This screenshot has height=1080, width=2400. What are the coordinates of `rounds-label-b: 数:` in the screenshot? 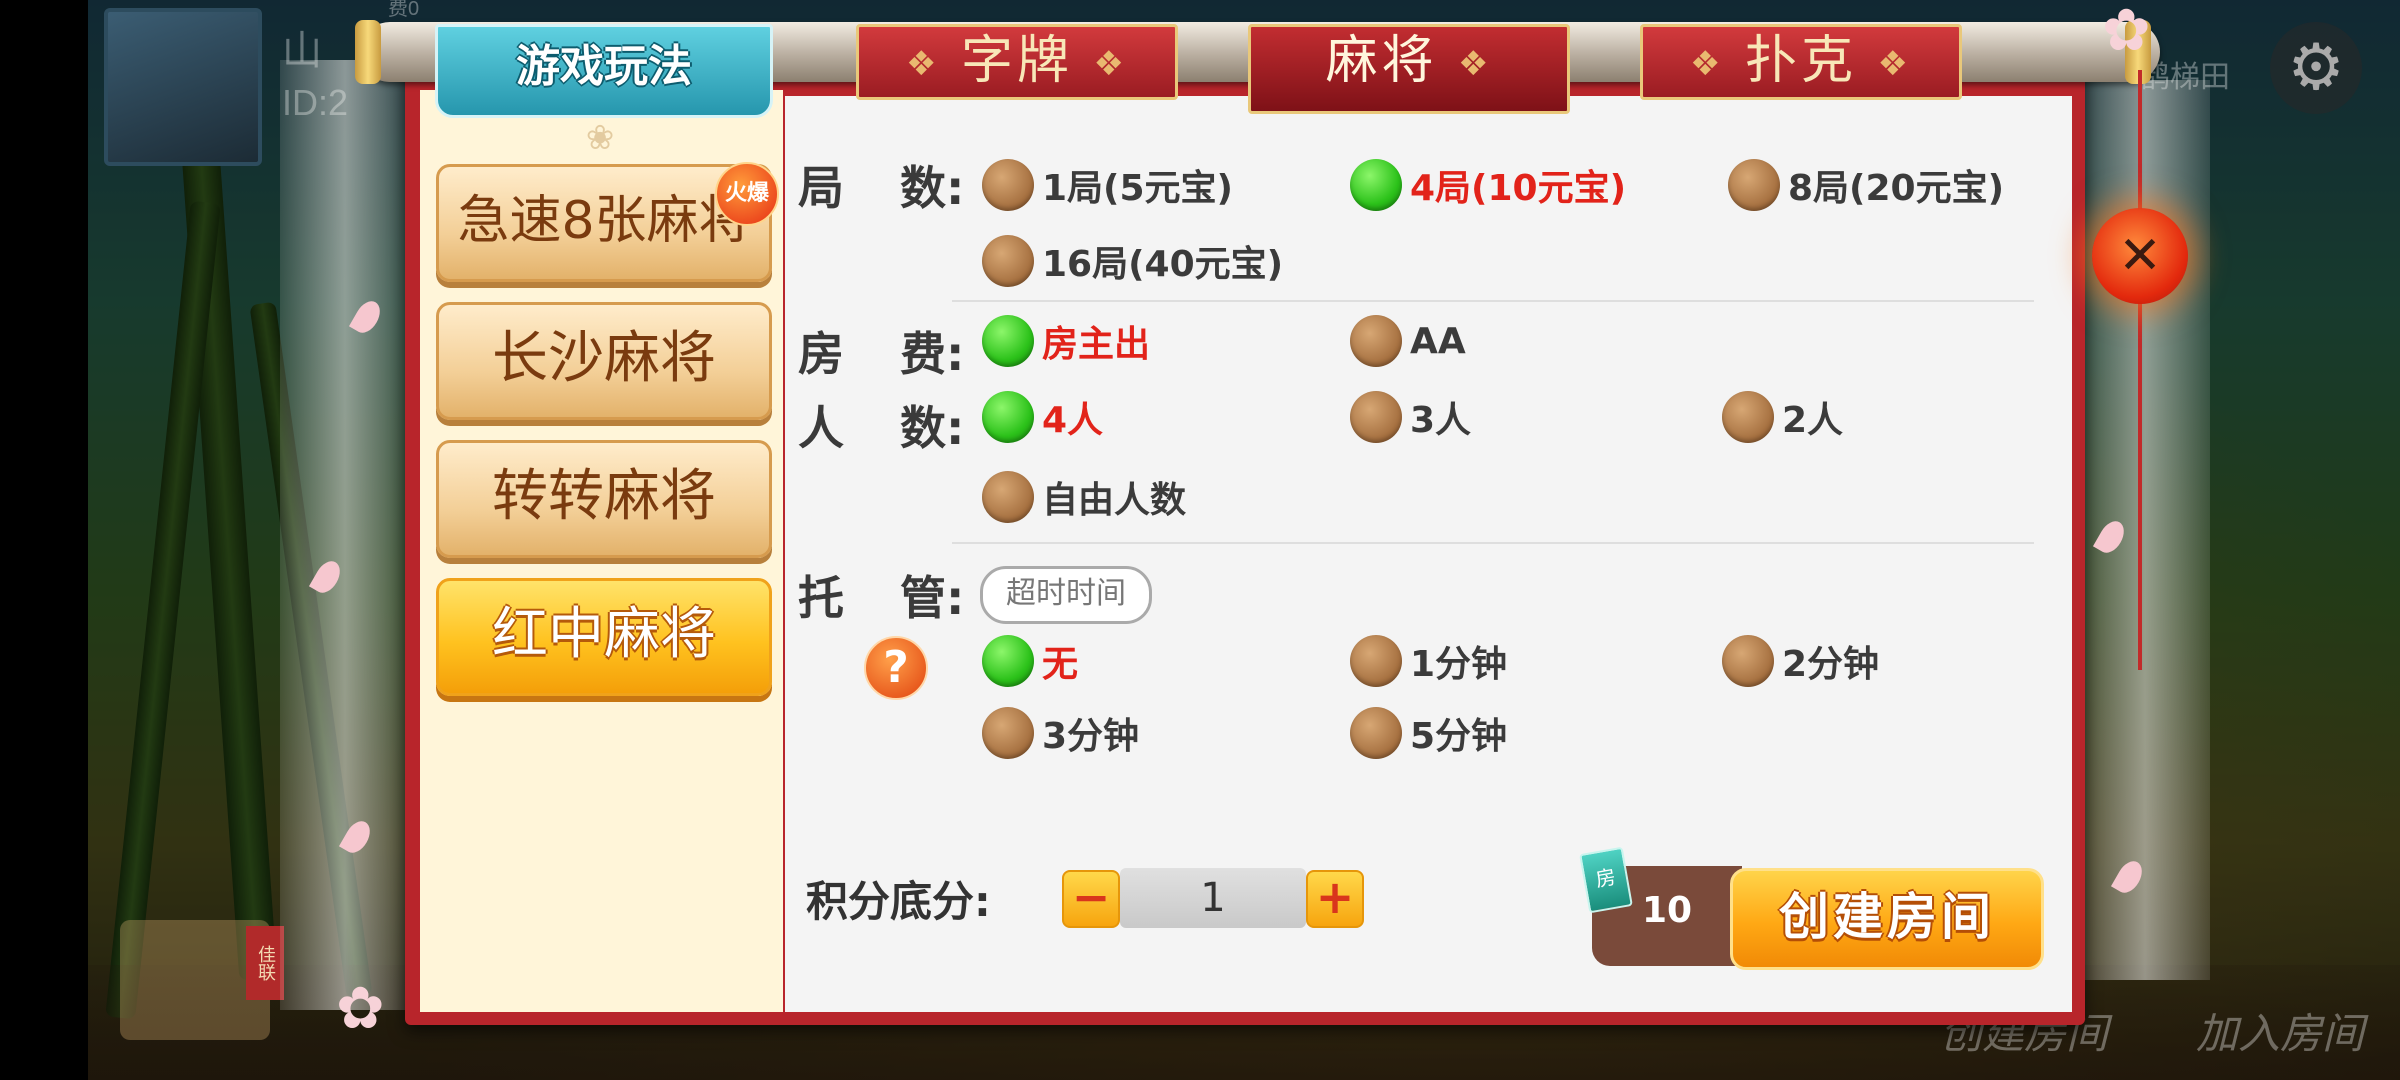 It's located at (932, 188).